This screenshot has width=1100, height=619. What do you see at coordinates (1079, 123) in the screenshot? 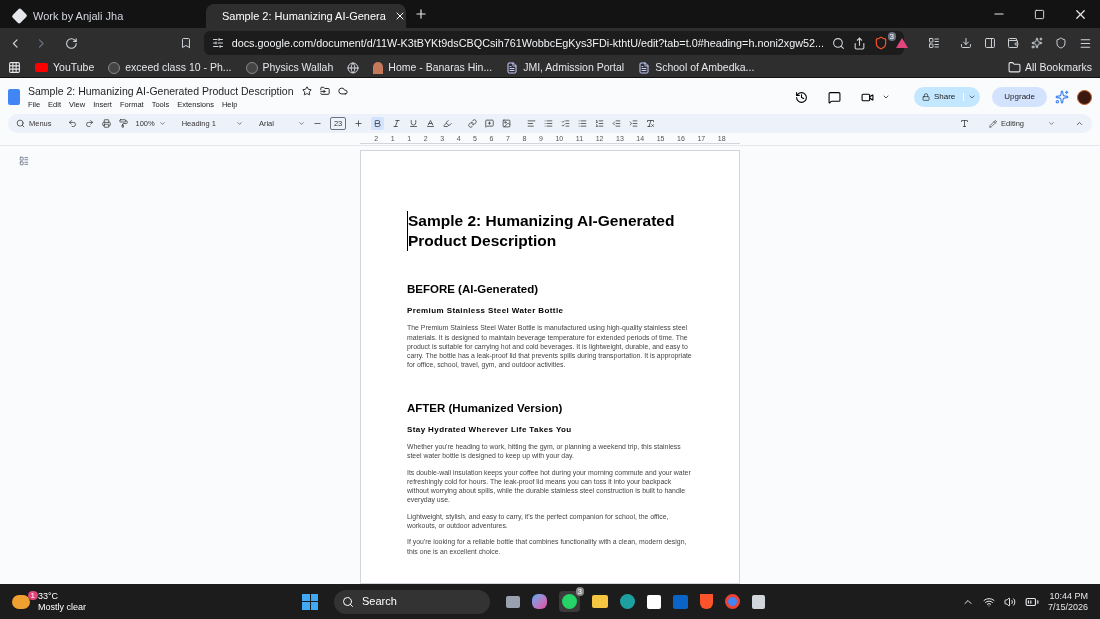
I see `collapse-icon` at bounding box center [1079, 123].